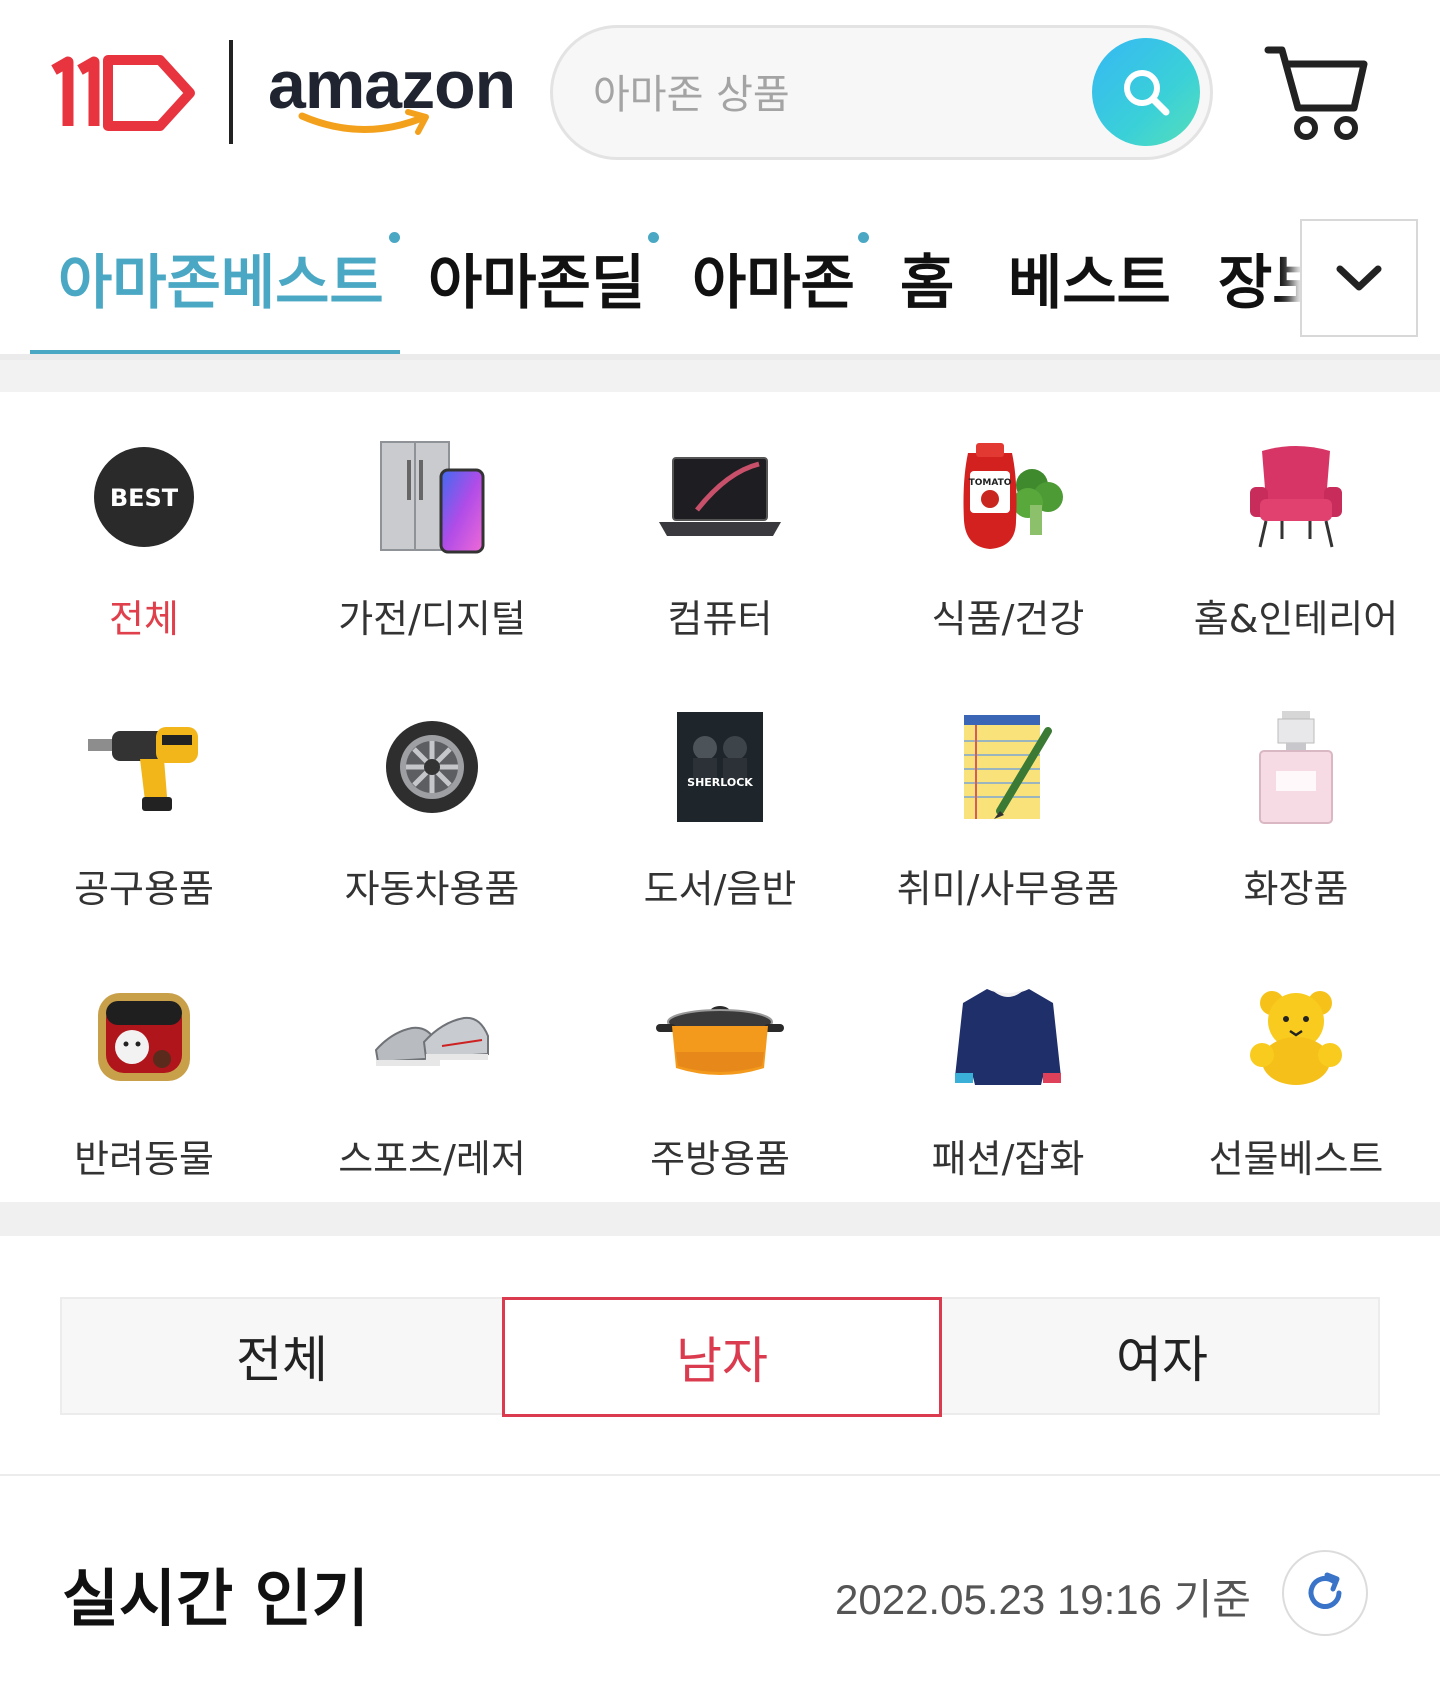 The height and width of the screenshot is (1697, 1440). I want to click on perfume-icon, so click(1296, 767).